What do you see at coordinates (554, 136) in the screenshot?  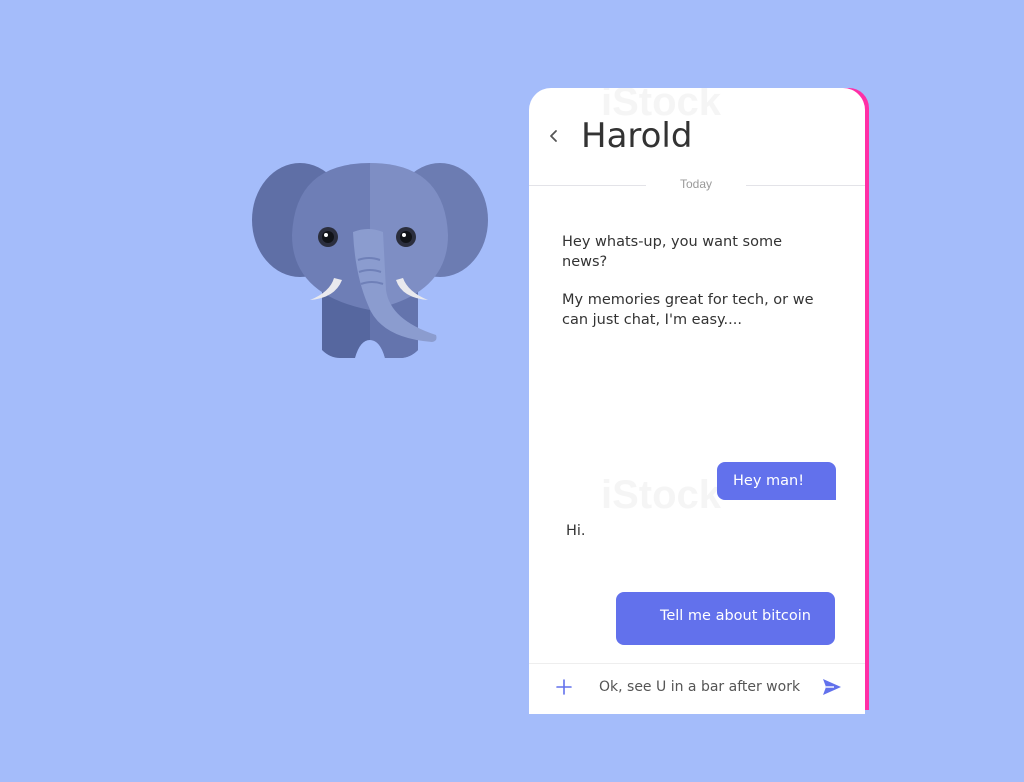 I see `chevron-left-icon` at bounding box center [554, 136].